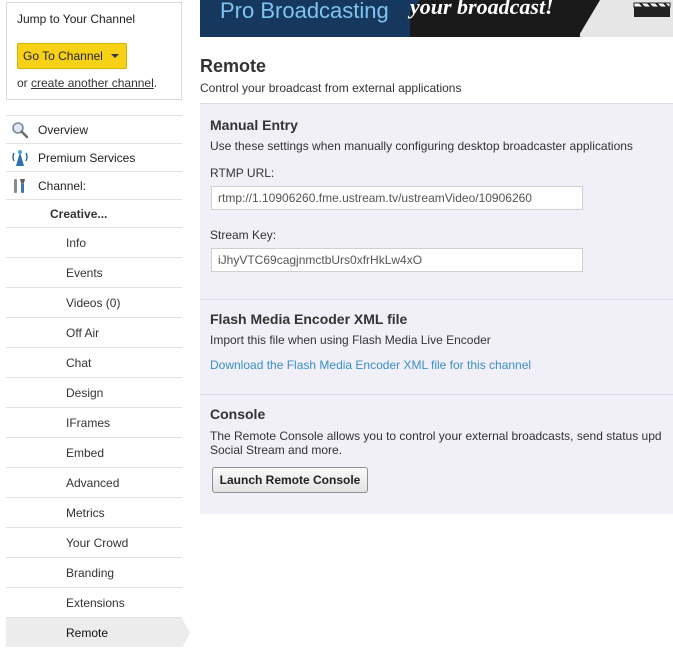 The image size is (673, 652). I want to click on clapperboard-icon, so click(652, 9).